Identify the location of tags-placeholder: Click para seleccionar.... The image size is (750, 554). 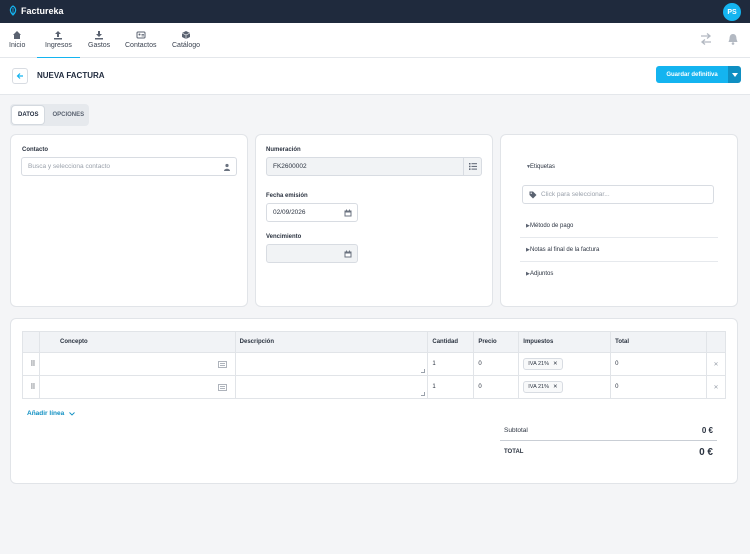
(575, 194).